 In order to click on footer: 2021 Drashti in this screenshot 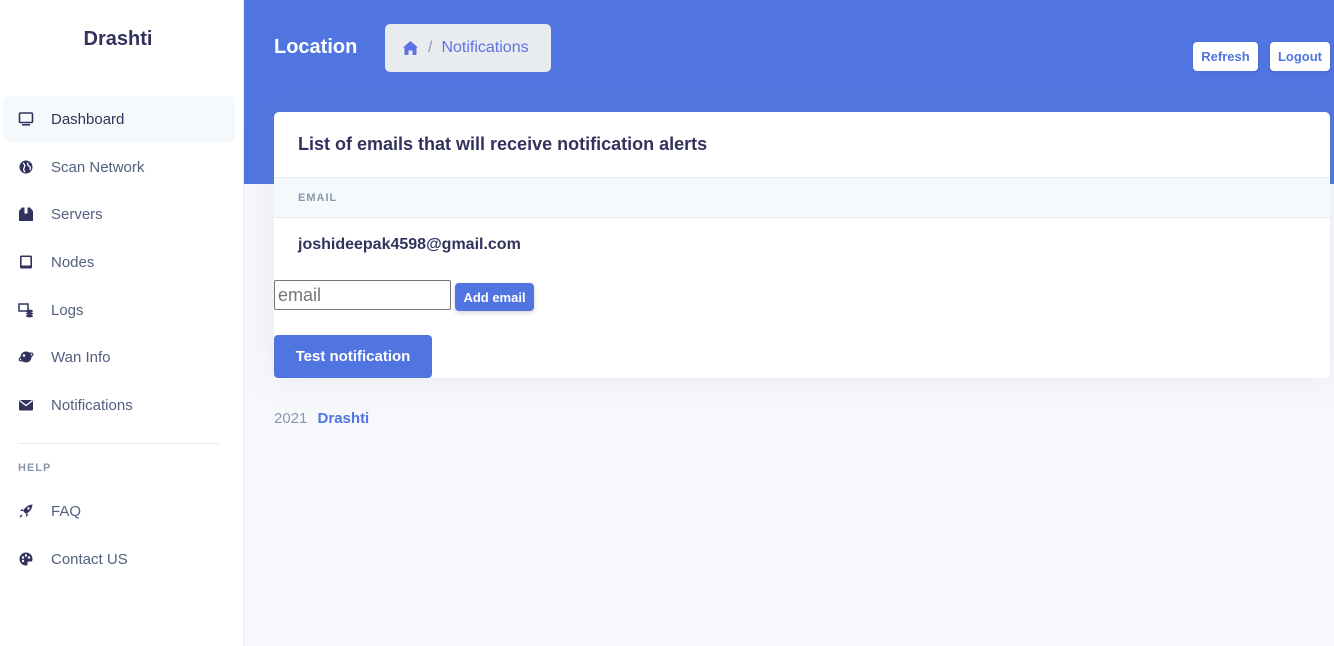, I will do `click(321, 418)`.